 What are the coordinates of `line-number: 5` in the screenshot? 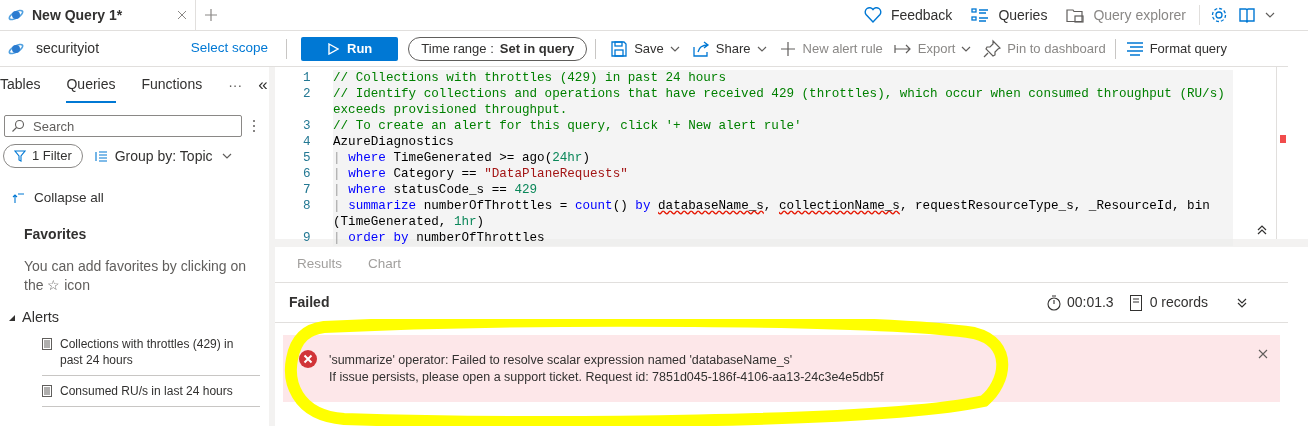 It's located at (307, 158).